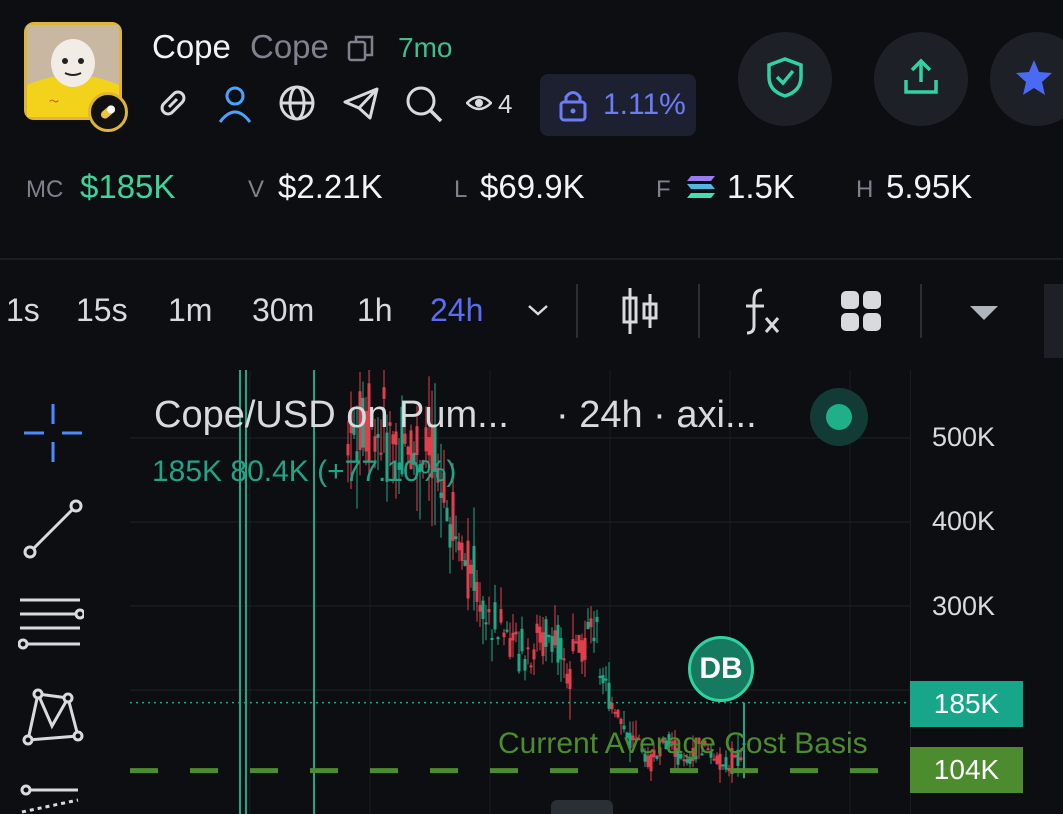  What do you see at coordinates (683, 743) in the screenshot?
I see `cost-basis-label: Current Average Cost Basis` at bounding box center [683, 743].